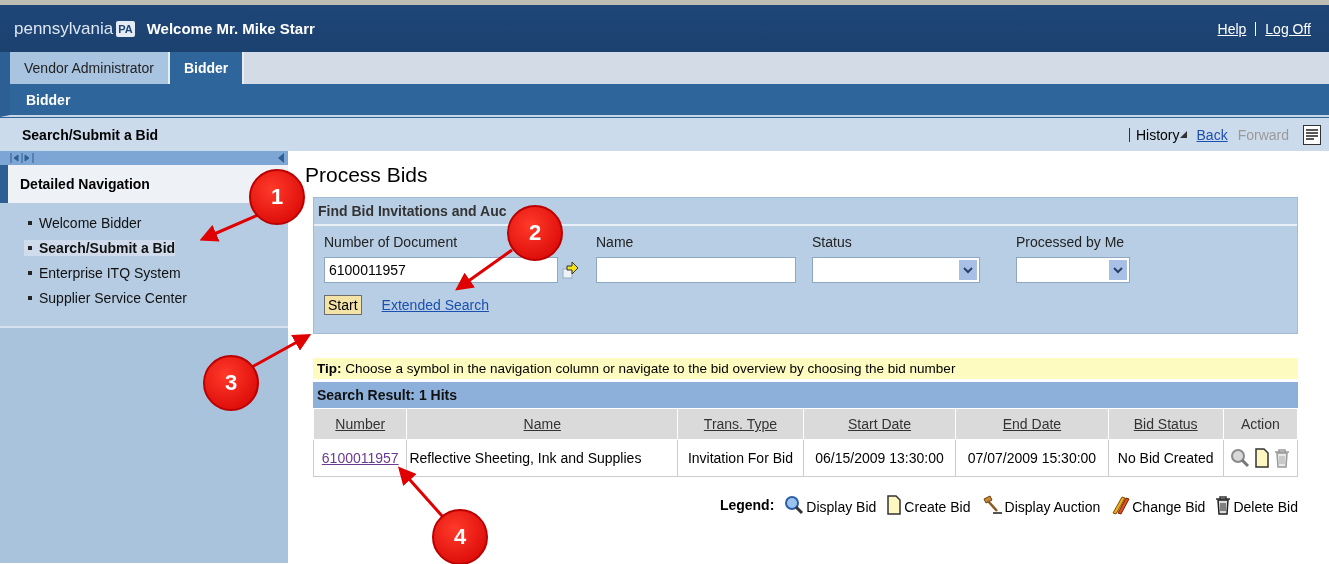  Describe the element at coordinates (64, 28) in the screenshot. I see `logo-text: pennsylvania` at that location.